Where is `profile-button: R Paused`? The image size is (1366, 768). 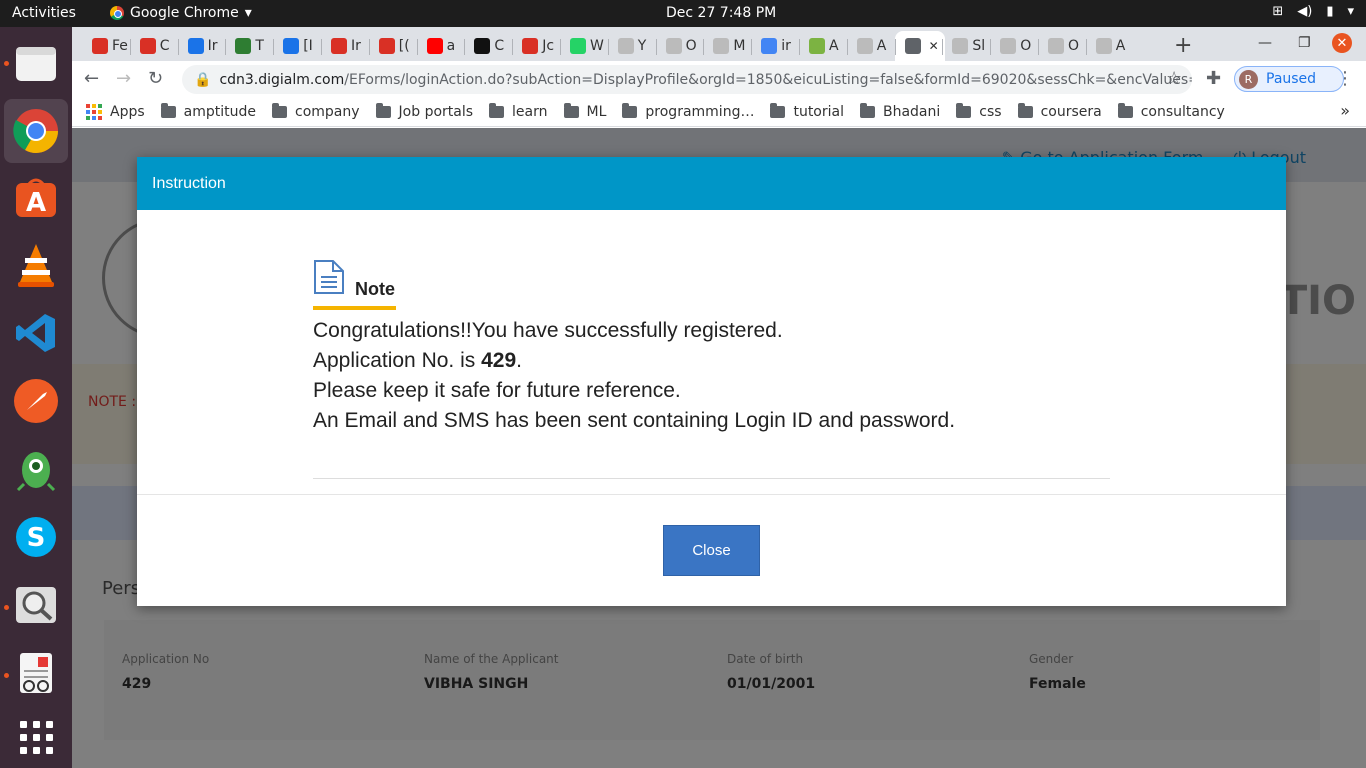
profile-button: R Paused is located at coordinates (1289, 79).